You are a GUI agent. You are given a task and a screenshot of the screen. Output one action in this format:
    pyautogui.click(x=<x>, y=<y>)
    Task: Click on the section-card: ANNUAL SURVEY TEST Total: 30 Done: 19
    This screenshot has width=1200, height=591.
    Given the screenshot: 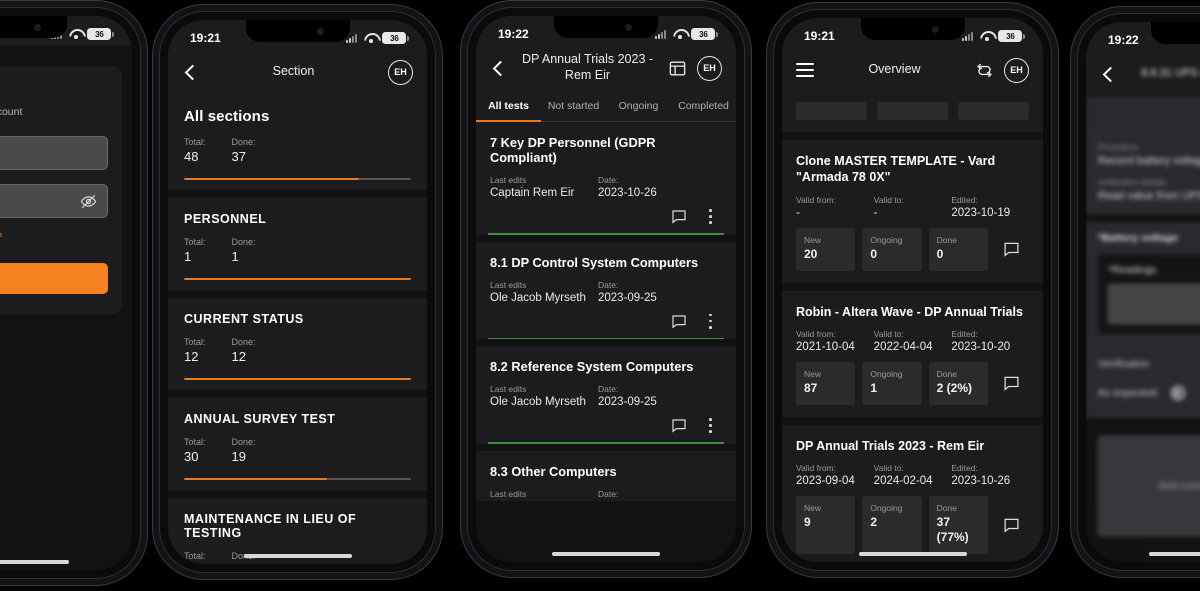 What is the action you would take?
    pyautogui.click(x=297, y=444)
    